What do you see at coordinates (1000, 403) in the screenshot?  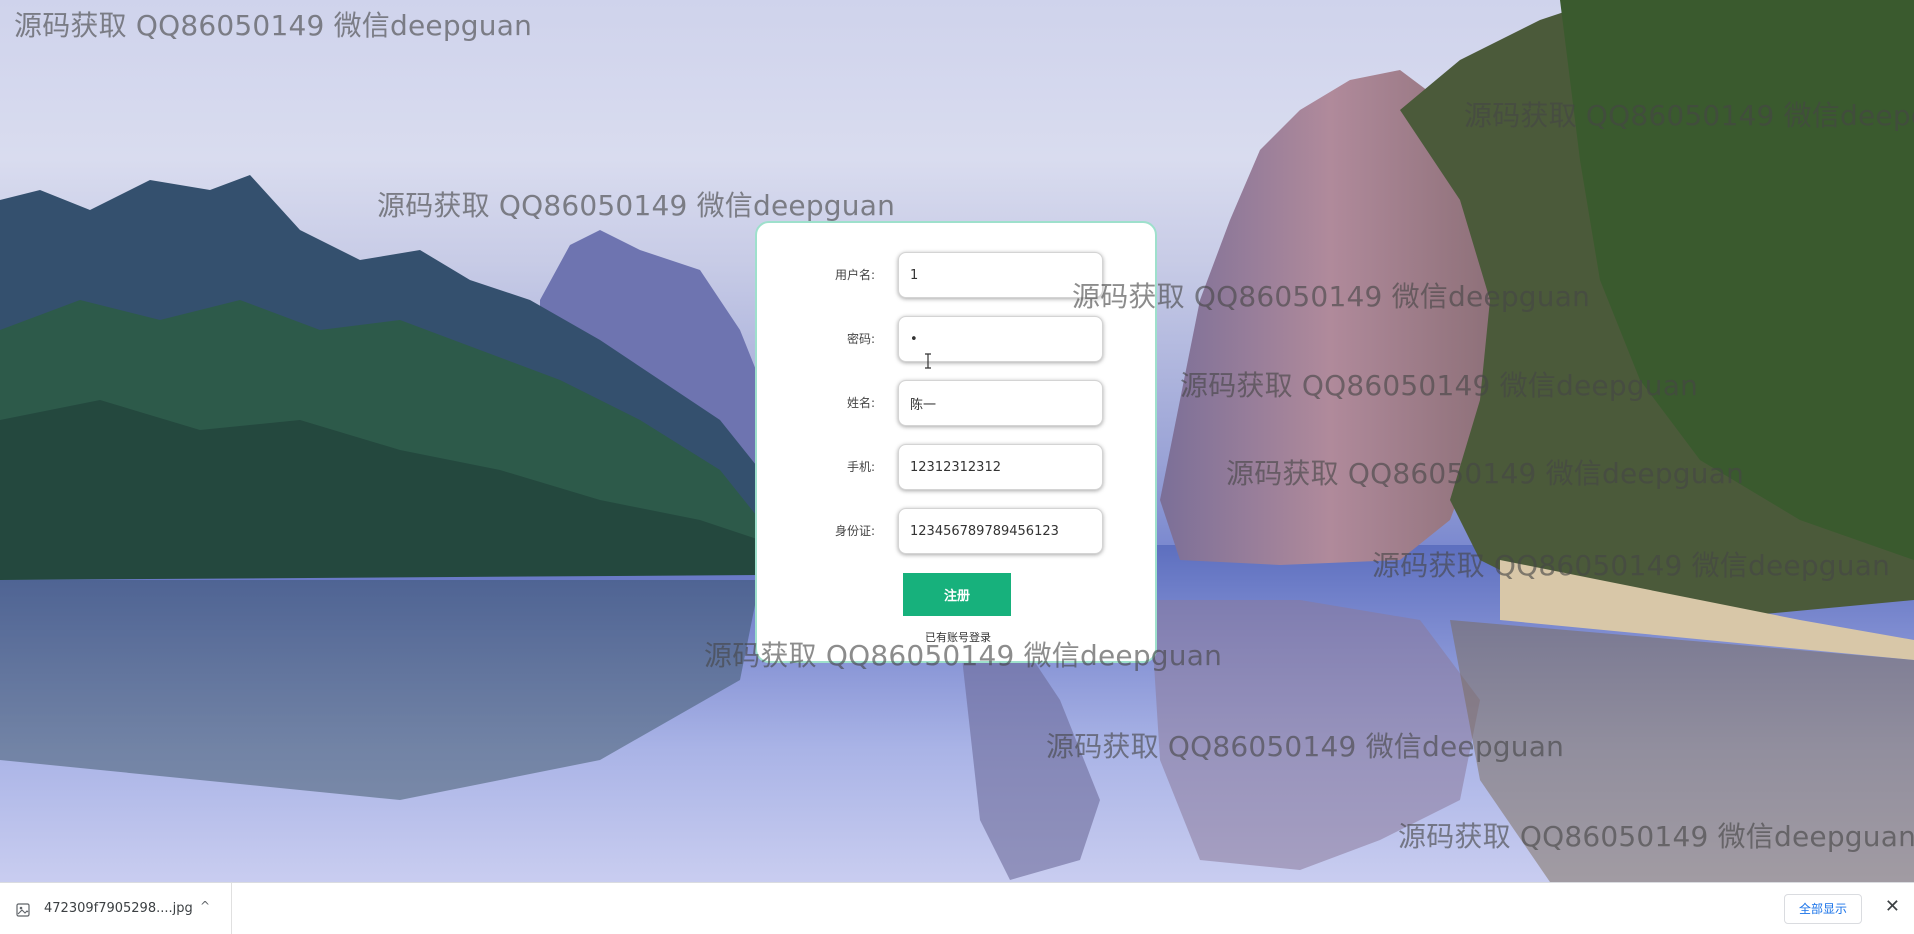 I see `name-input` at bounding box center [1000, 403].